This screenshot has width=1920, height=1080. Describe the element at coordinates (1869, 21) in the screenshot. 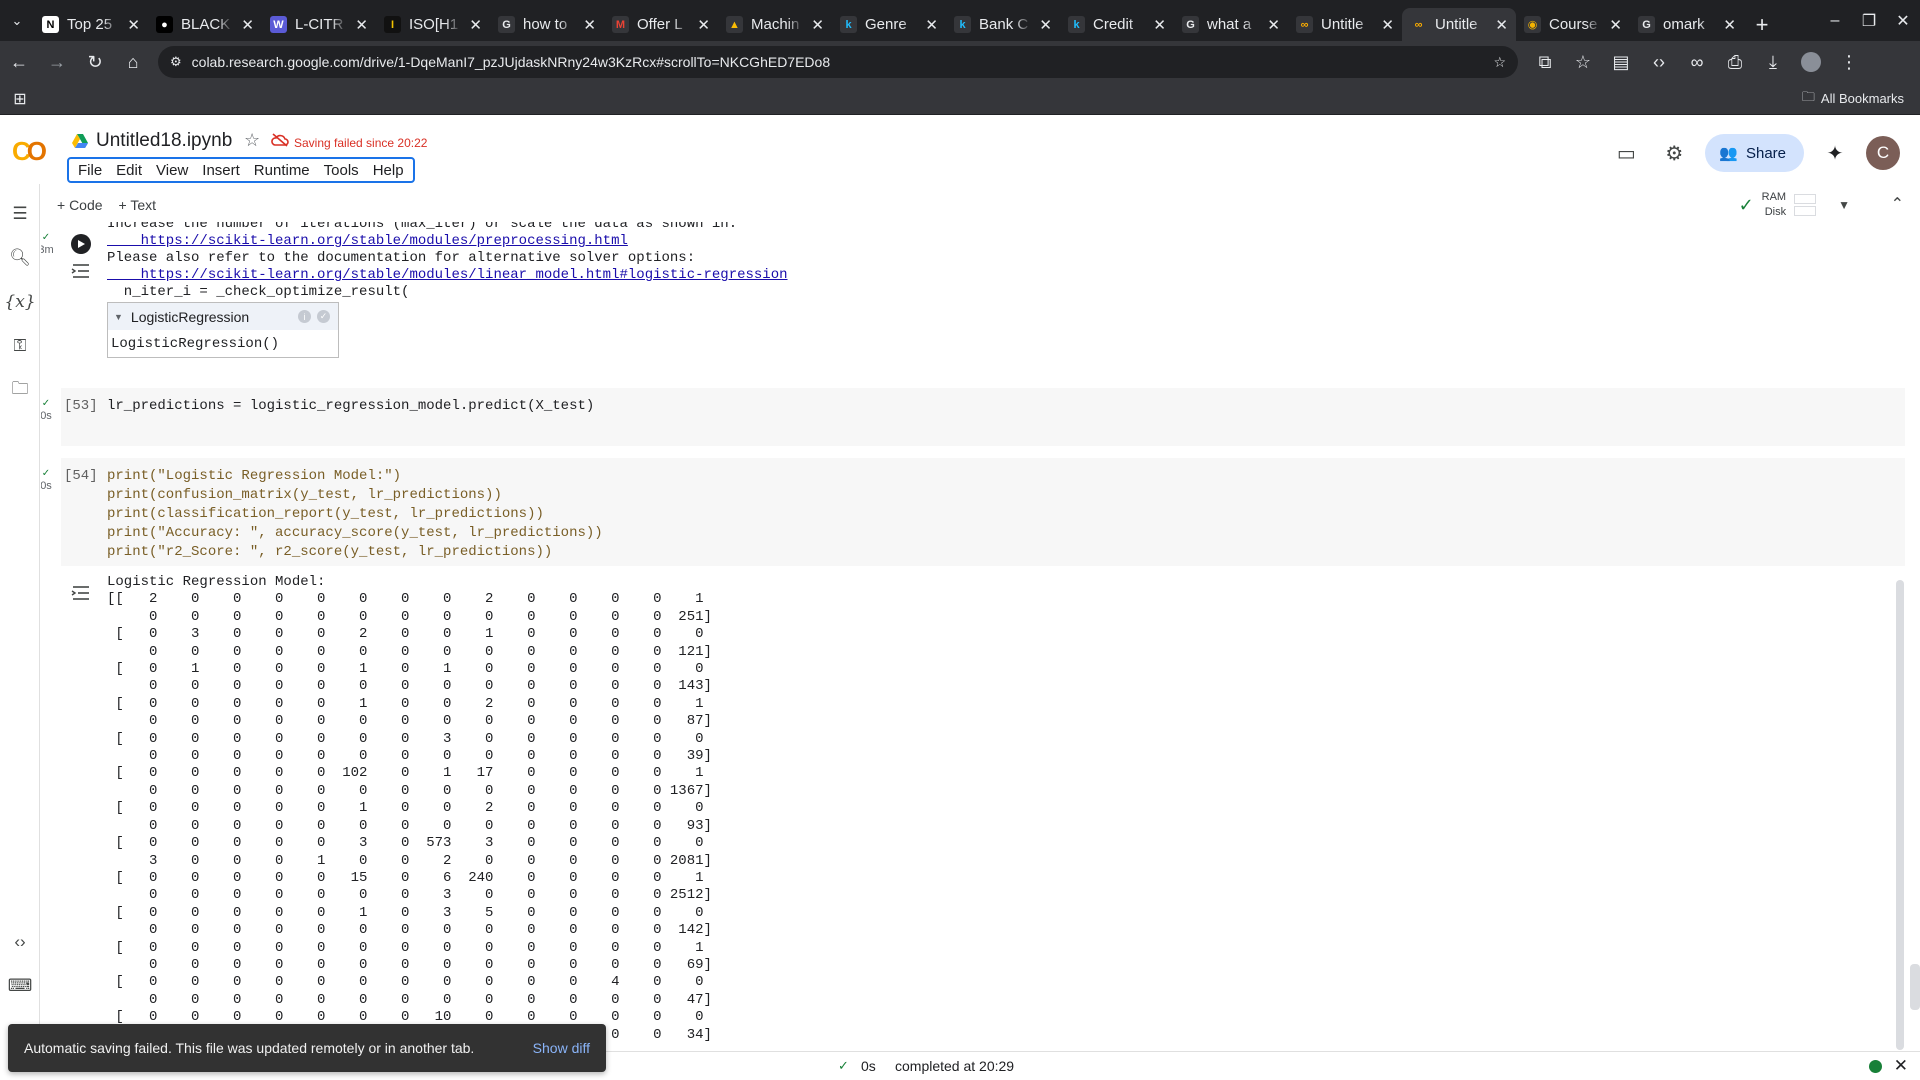

I see `restore-icon: ❐` at that location.